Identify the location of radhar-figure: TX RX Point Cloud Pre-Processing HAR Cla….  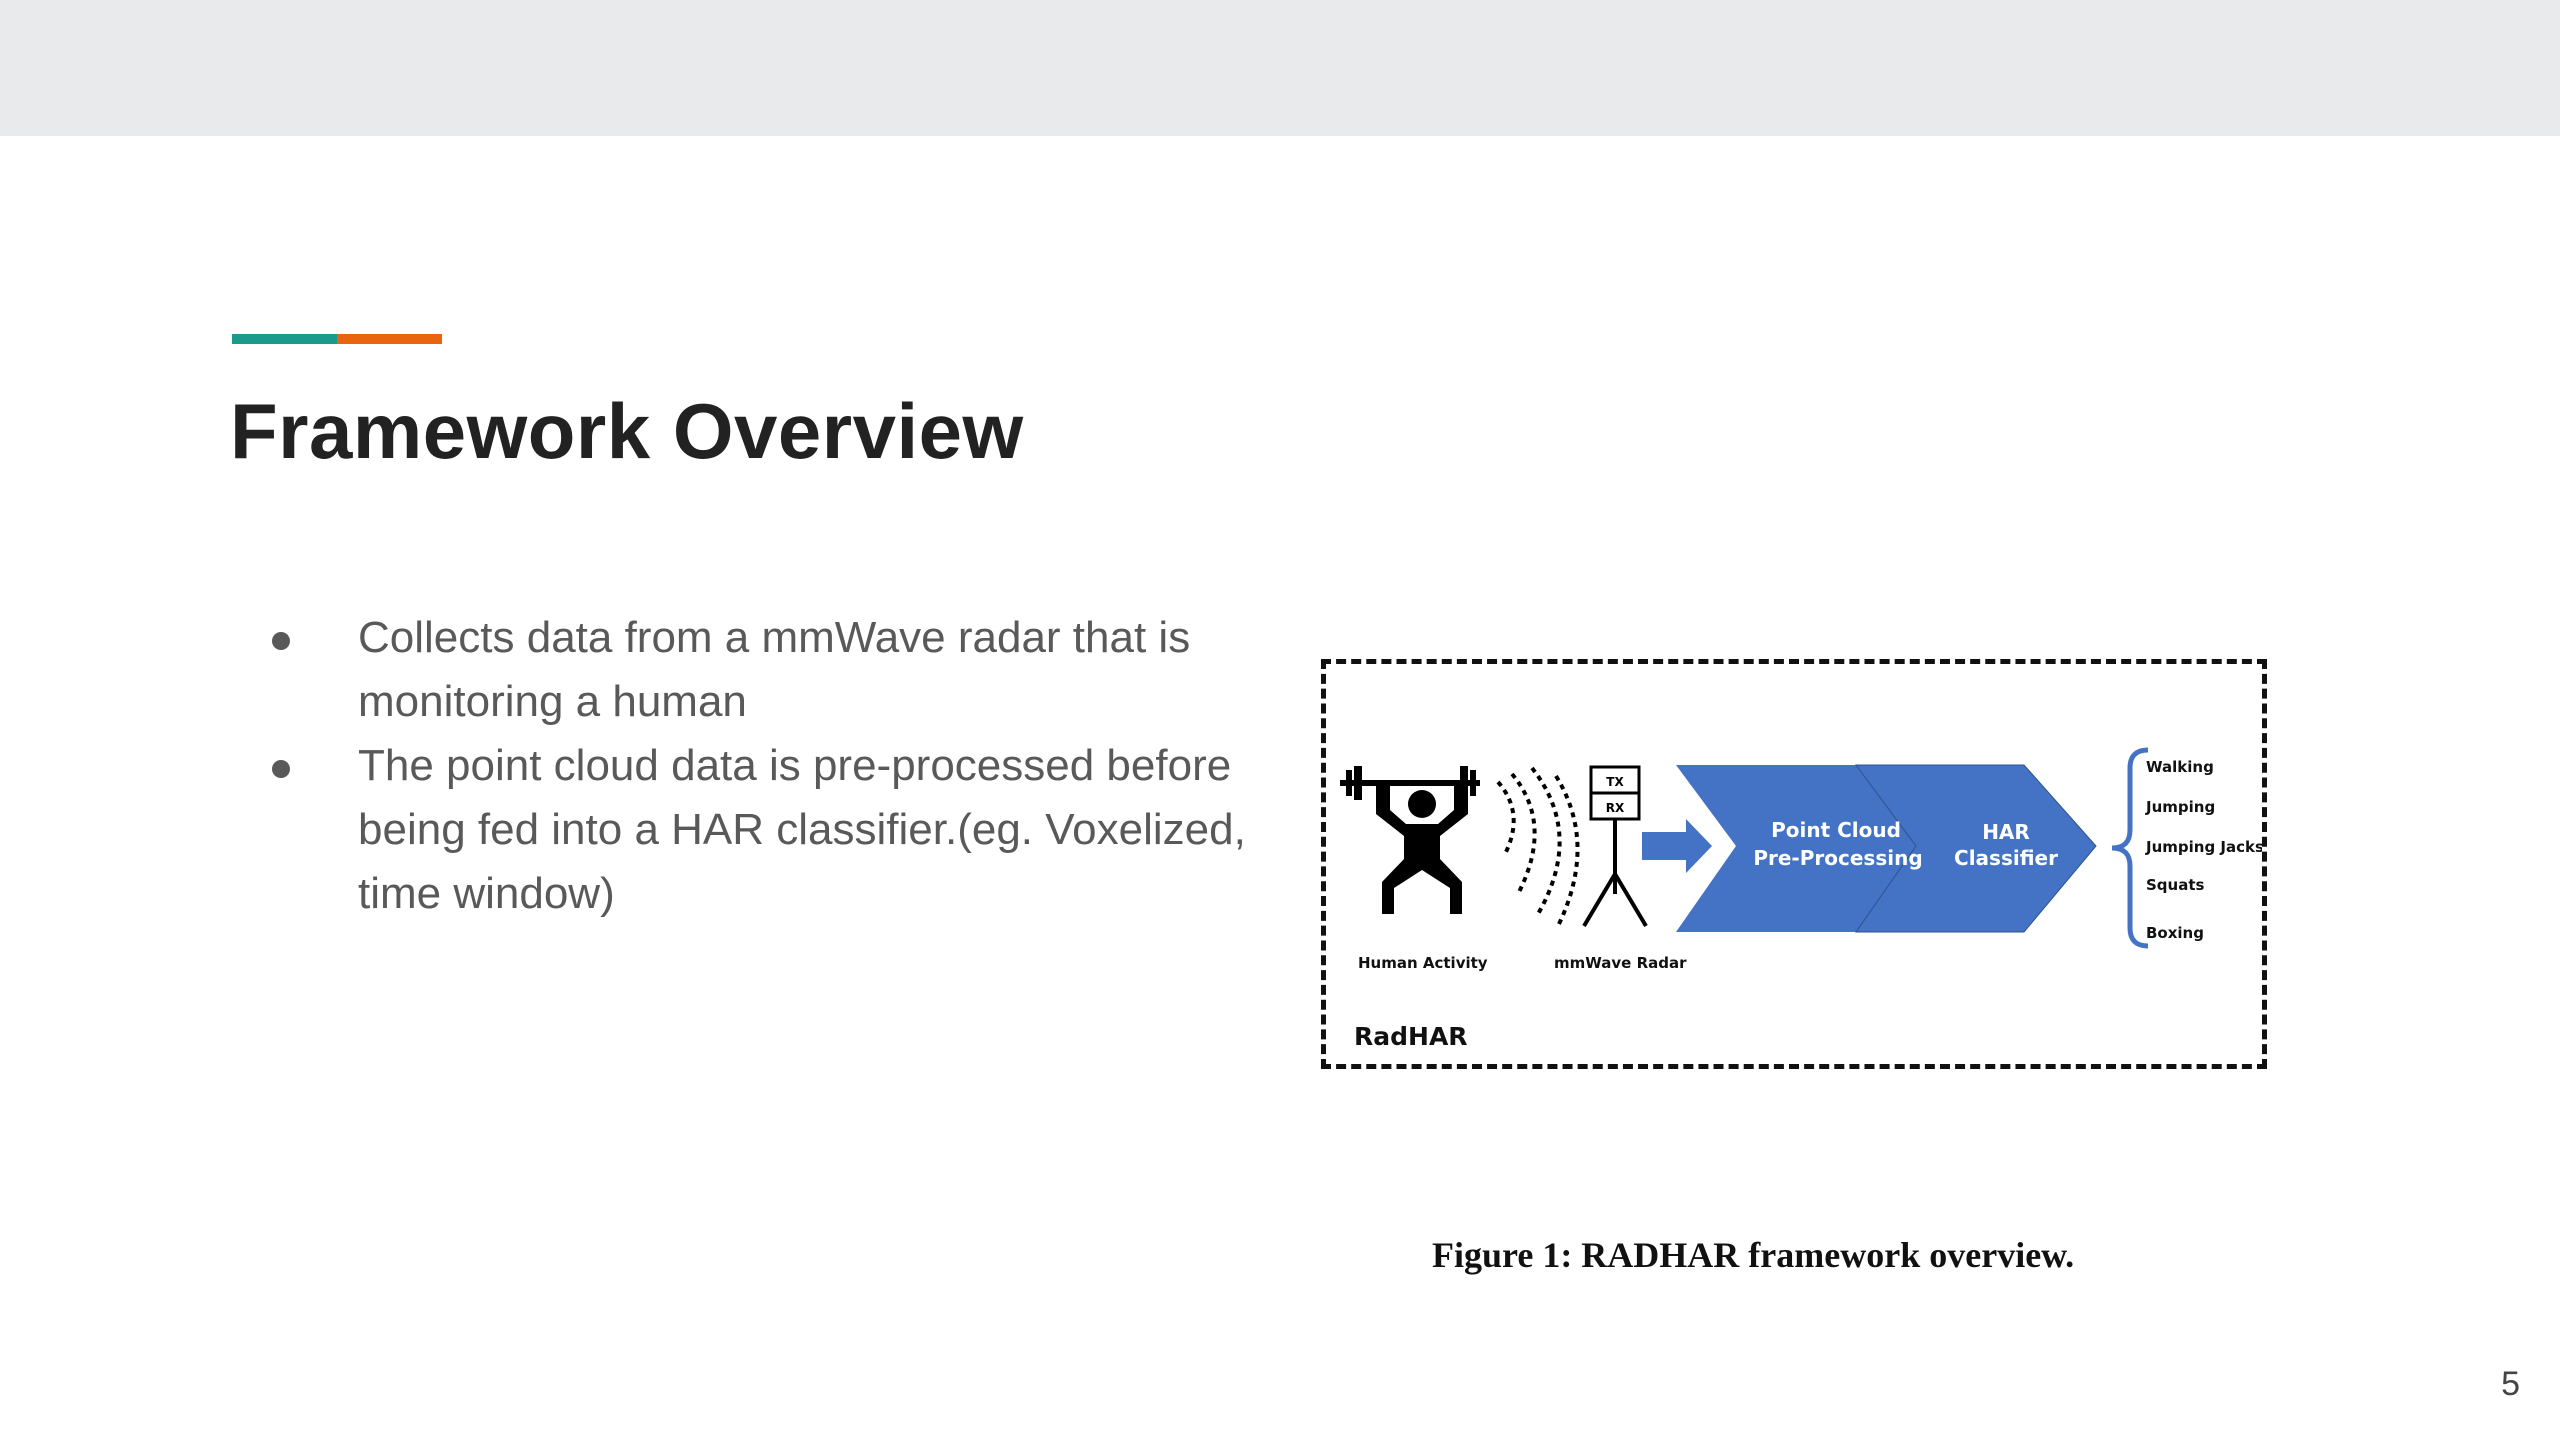
(1794, 864).